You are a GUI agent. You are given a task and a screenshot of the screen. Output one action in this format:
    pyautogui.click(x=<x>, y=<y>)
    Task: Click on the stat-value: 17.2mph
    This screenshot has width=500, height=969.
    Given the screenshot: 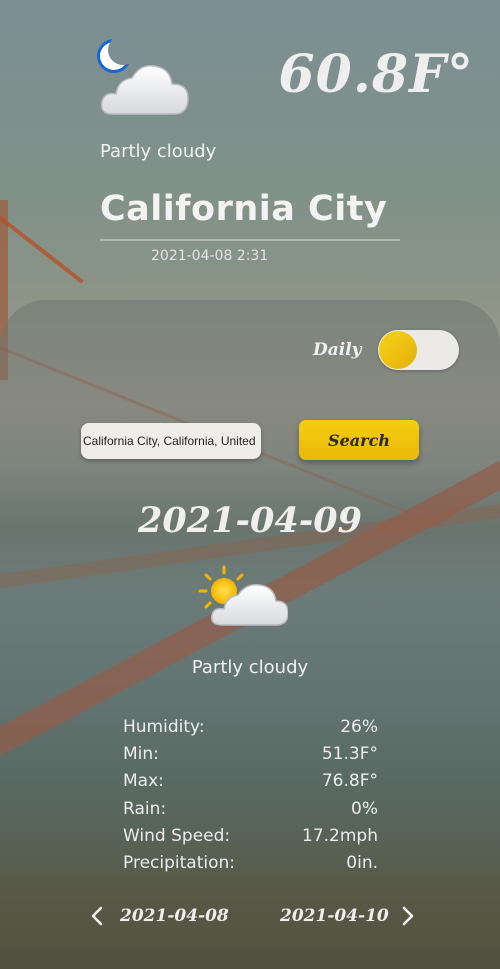 What is the action you would take?
    pyautogui.click(x=340, y=835)
    